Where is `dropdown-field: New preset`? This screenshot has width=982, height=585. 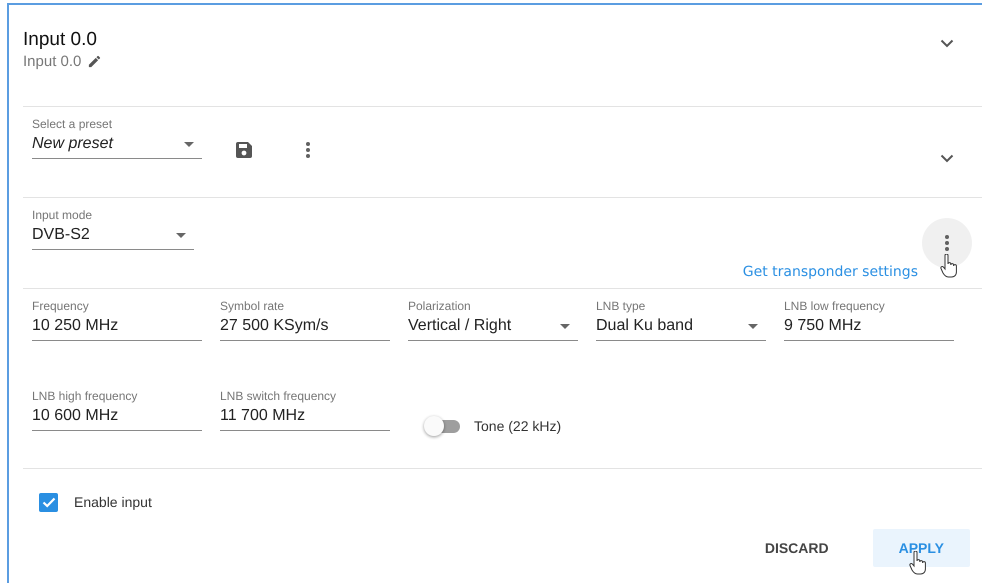 dropdown-field: New preset is located at coordinates (117, 145).